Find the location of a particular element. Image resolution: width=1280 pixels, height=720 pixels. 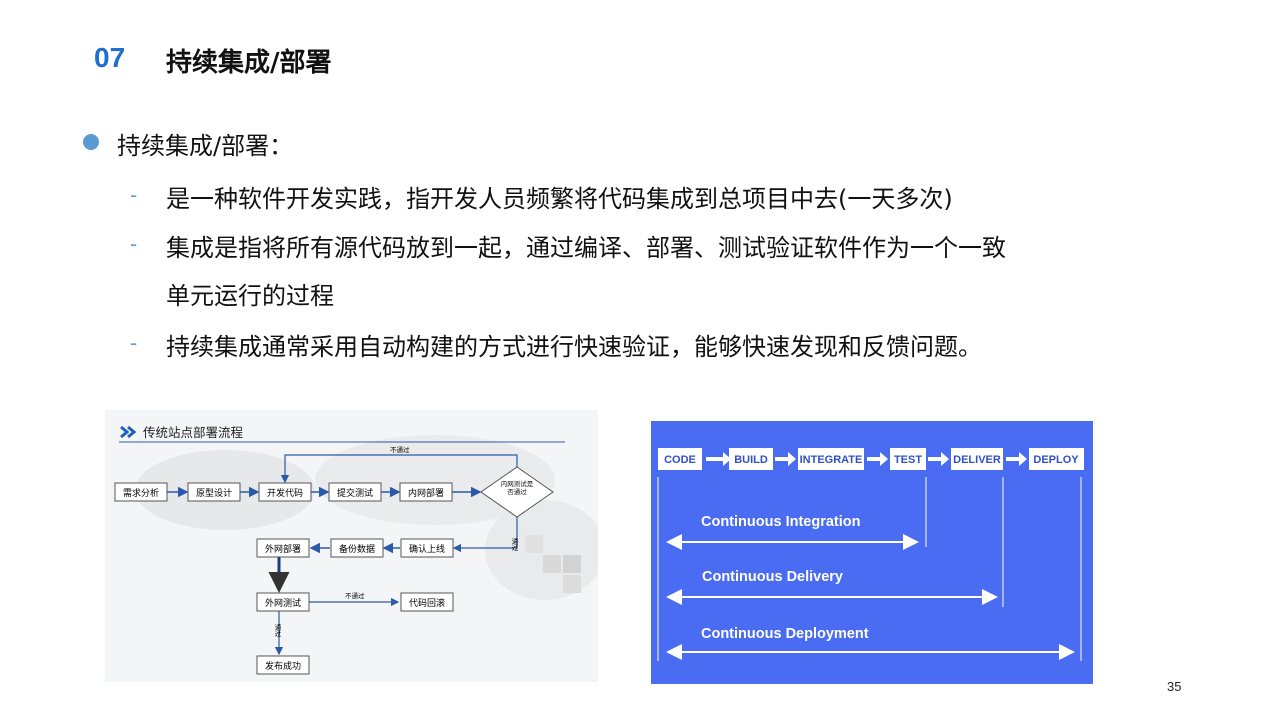

decision-label: 内网测试是否通过 is located at coordinates (517, 488).